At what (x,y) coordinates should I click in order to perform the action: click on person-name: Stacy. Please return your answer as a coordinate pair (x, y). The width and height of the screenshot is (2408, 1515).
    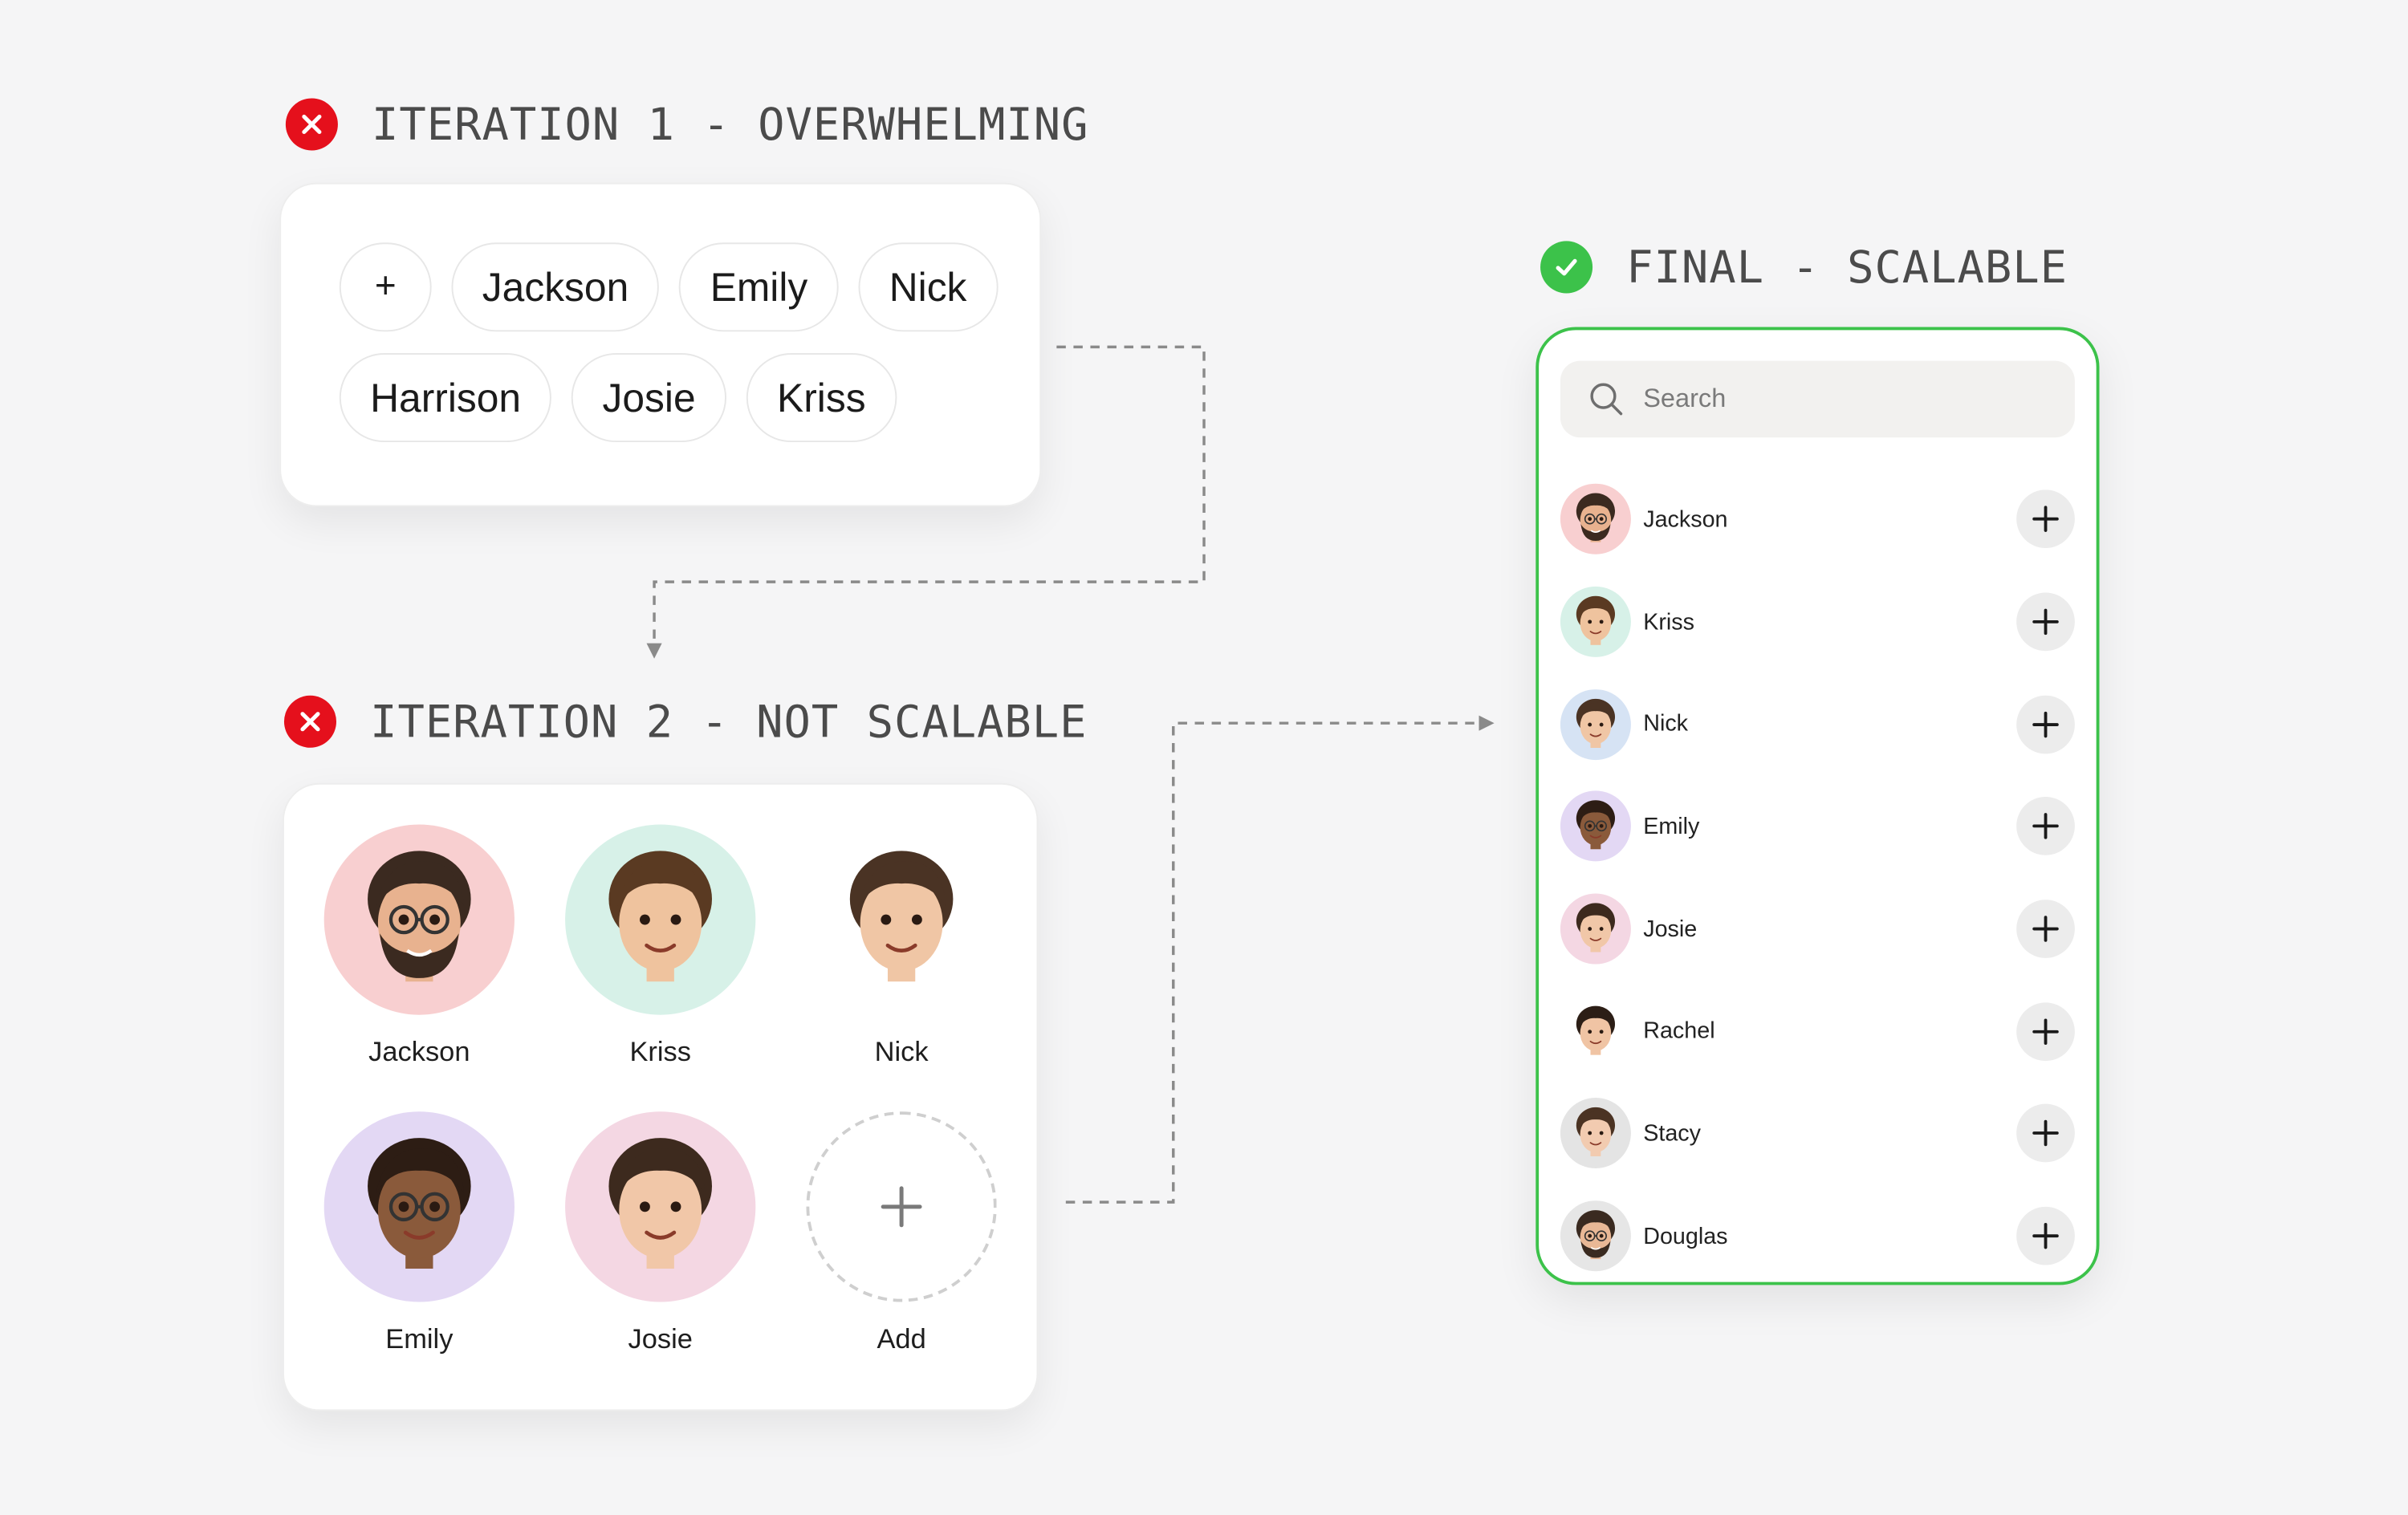
    Looking at the image, I should click on (1672, 1133).